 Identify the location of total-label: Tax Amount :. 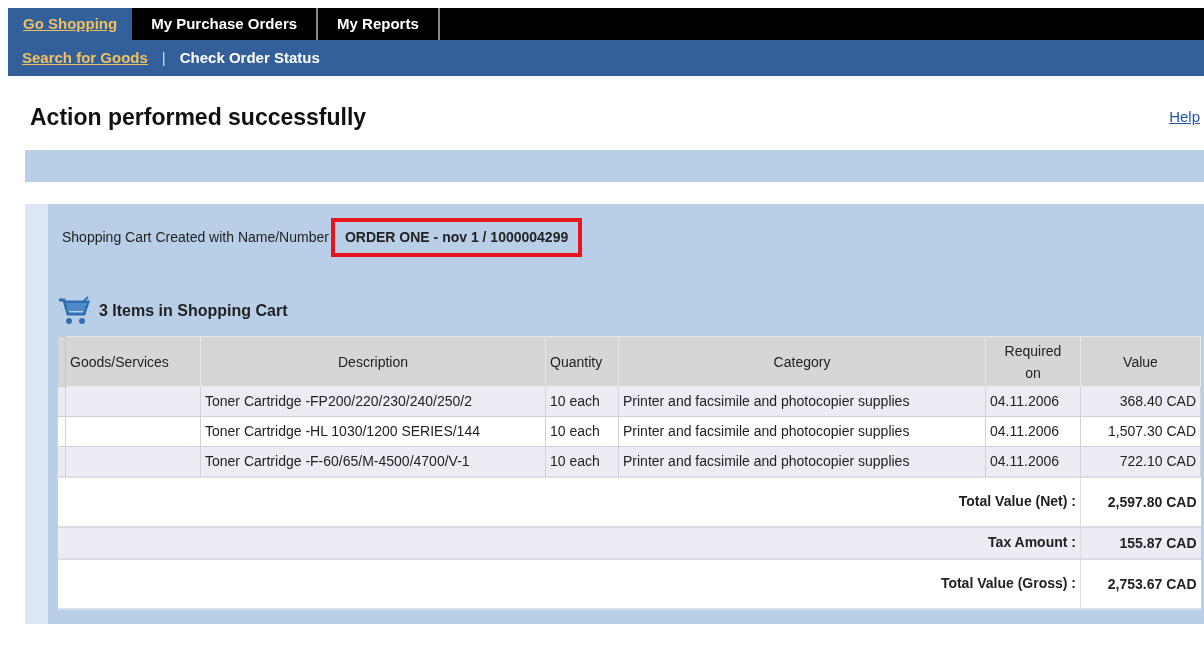
(569, 542).